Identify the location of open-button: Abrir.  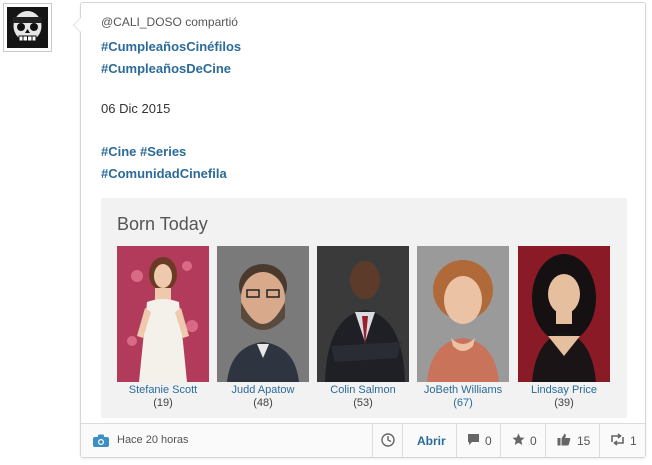
(429, 440).